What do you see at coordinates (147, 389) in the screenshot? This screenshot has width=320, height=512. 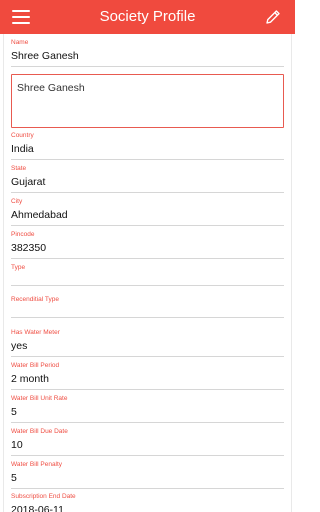 I see `water-bill-period-underline` at bounding box center [147, 389].